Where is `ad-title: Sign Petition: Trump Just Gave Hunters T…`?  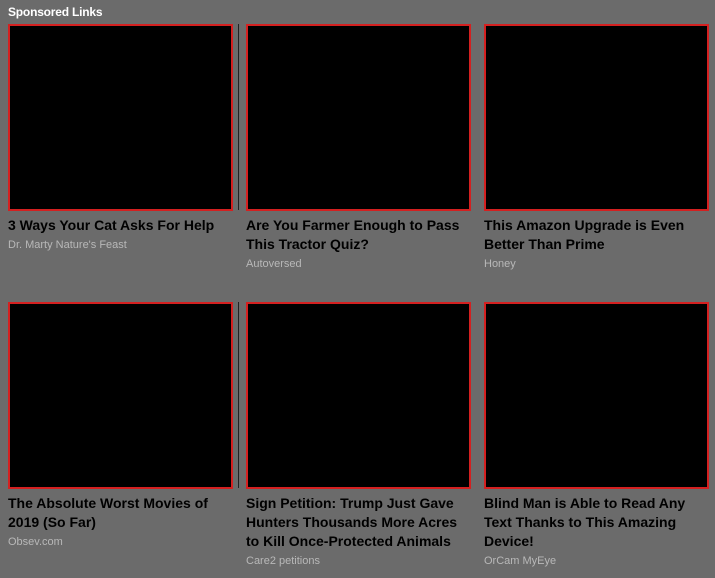 ad-title: Sign Petition: Trump Just Gave Hunters T… is located at coordinates (358, 522).